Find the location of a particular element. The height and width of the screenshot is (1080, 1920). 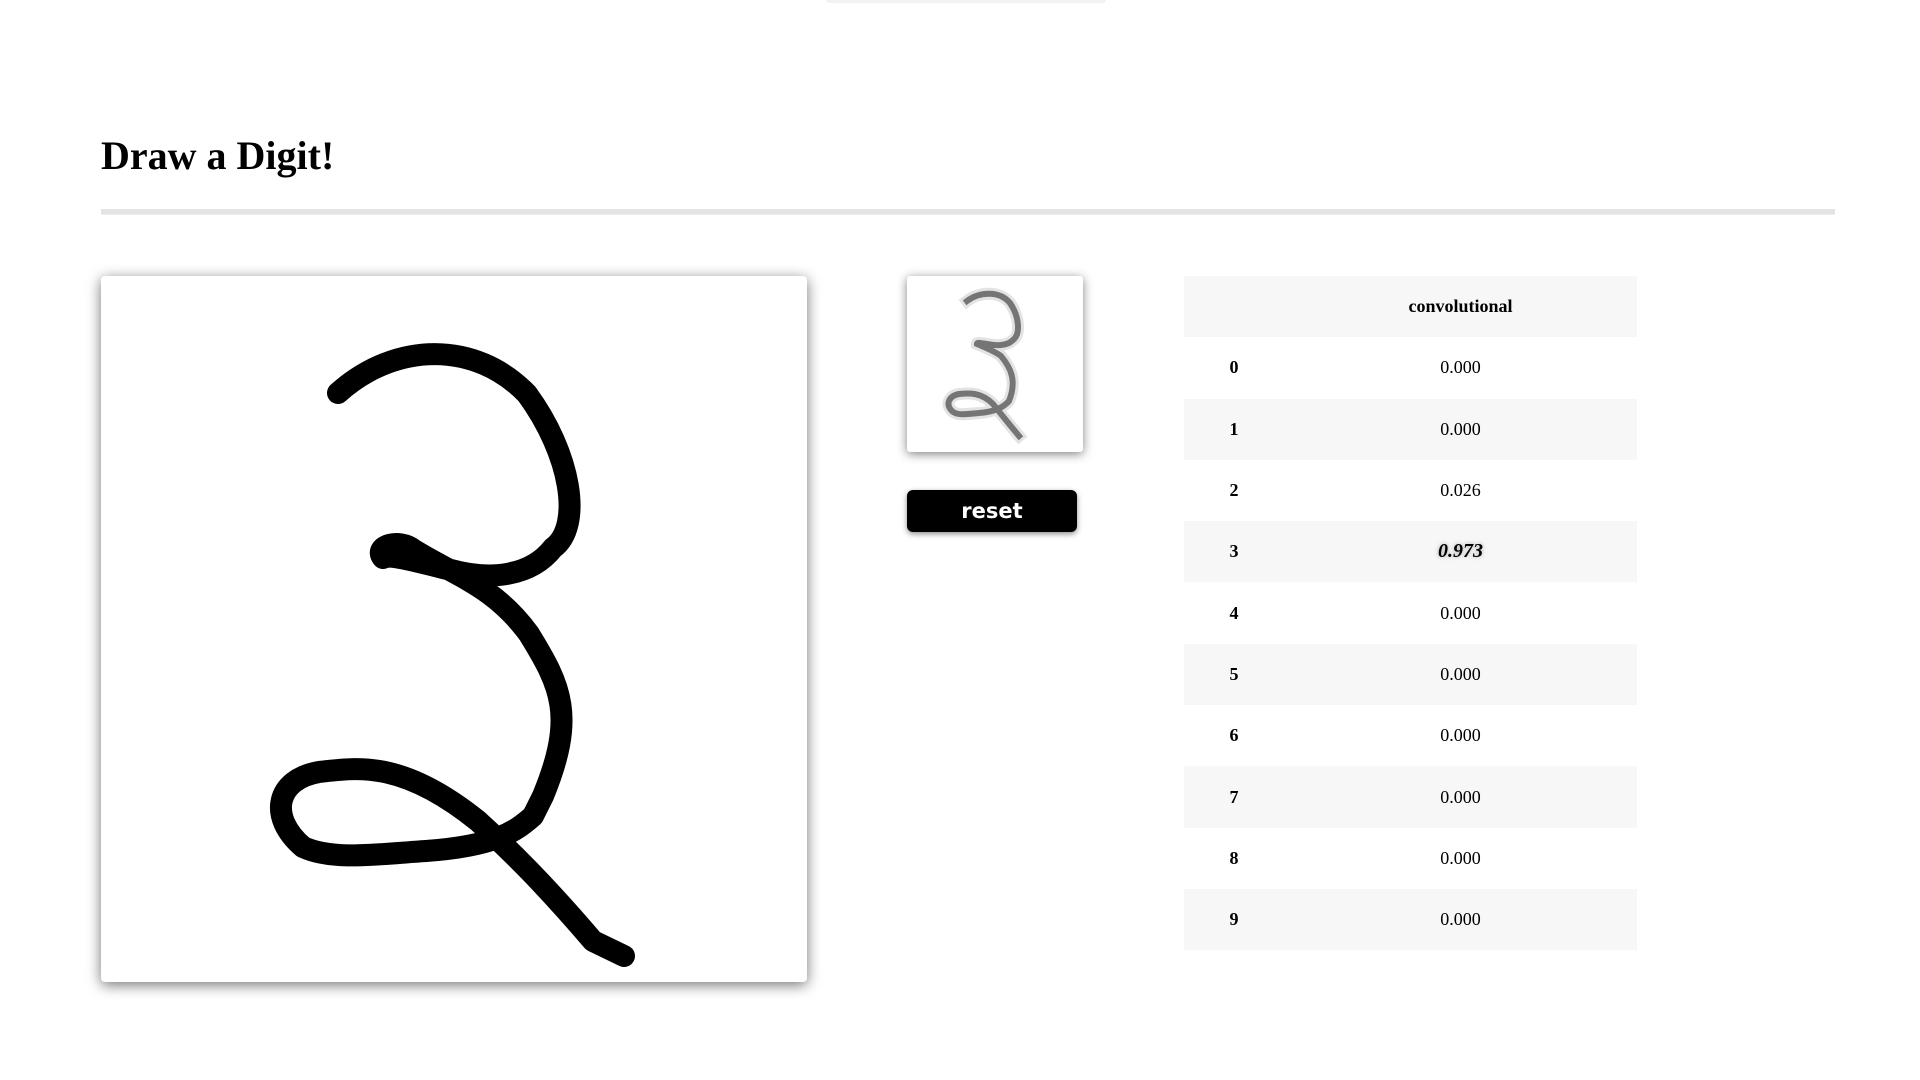

digit-label: 8 is located at coordinates (1234, 857).